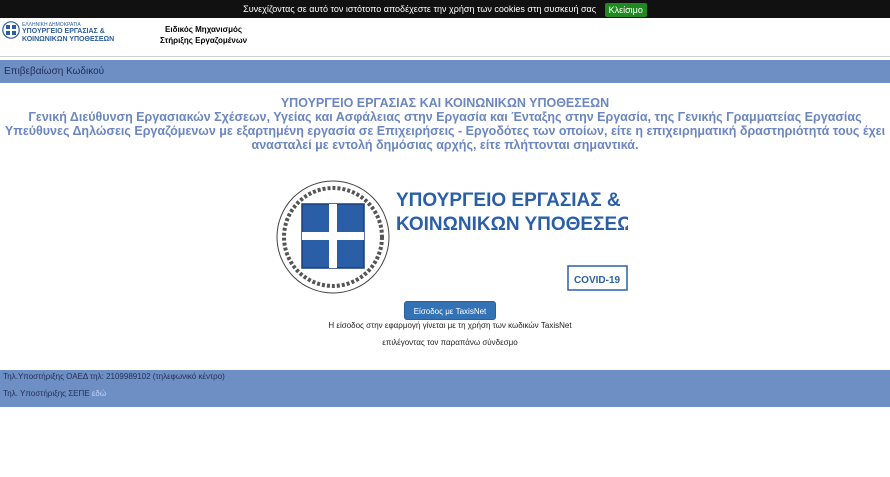  Describe the element at coordinates (204, 29) in the screenshot. I see `mechanism-line-1: Ειδικός Μηχανισμός` at that location.